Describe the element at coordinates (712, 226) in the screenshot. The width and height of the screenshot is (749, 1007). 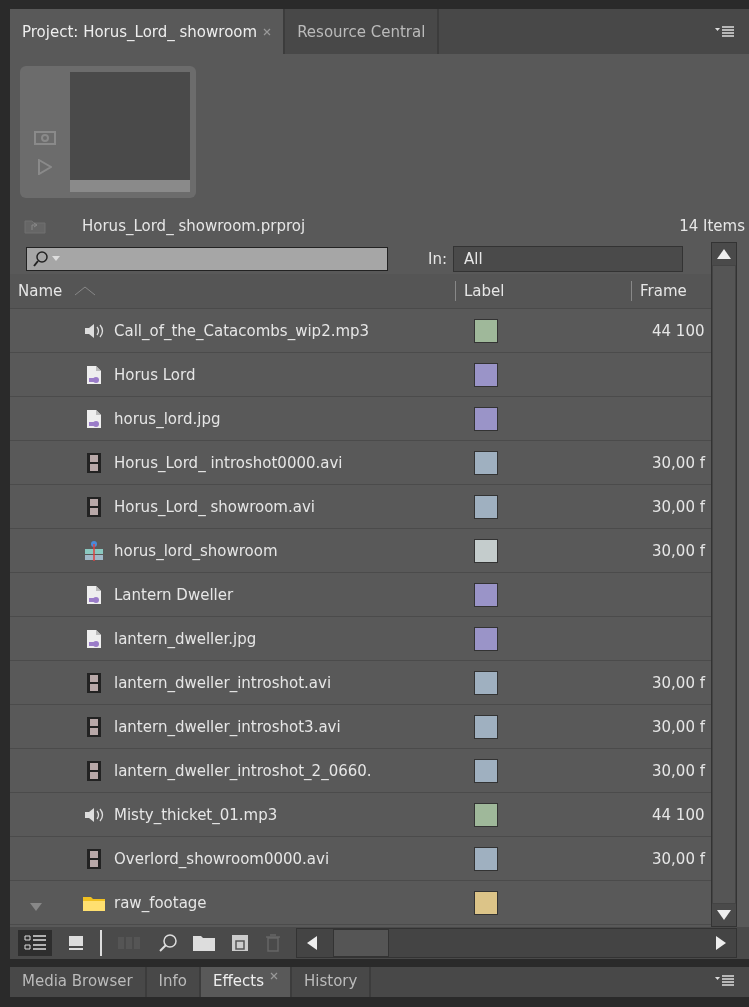
I see `item-count: 14 Items` at that location.